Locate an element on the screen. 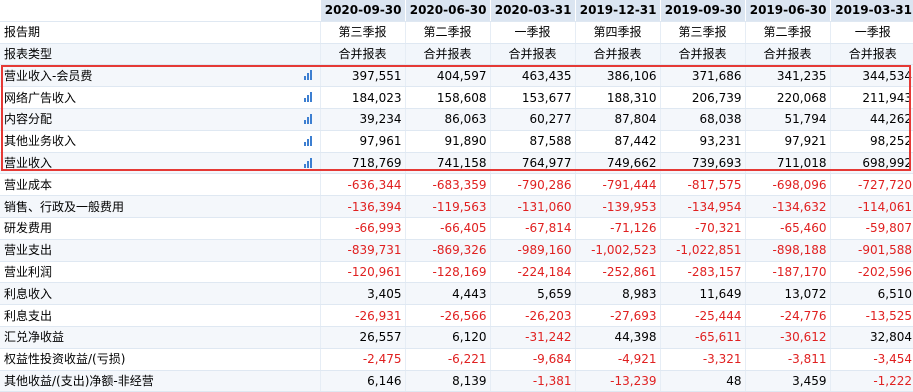 The image size is (913, 392). row-label-text: 权益性投资收益/(亏损) is located at coordinates (65, 359).